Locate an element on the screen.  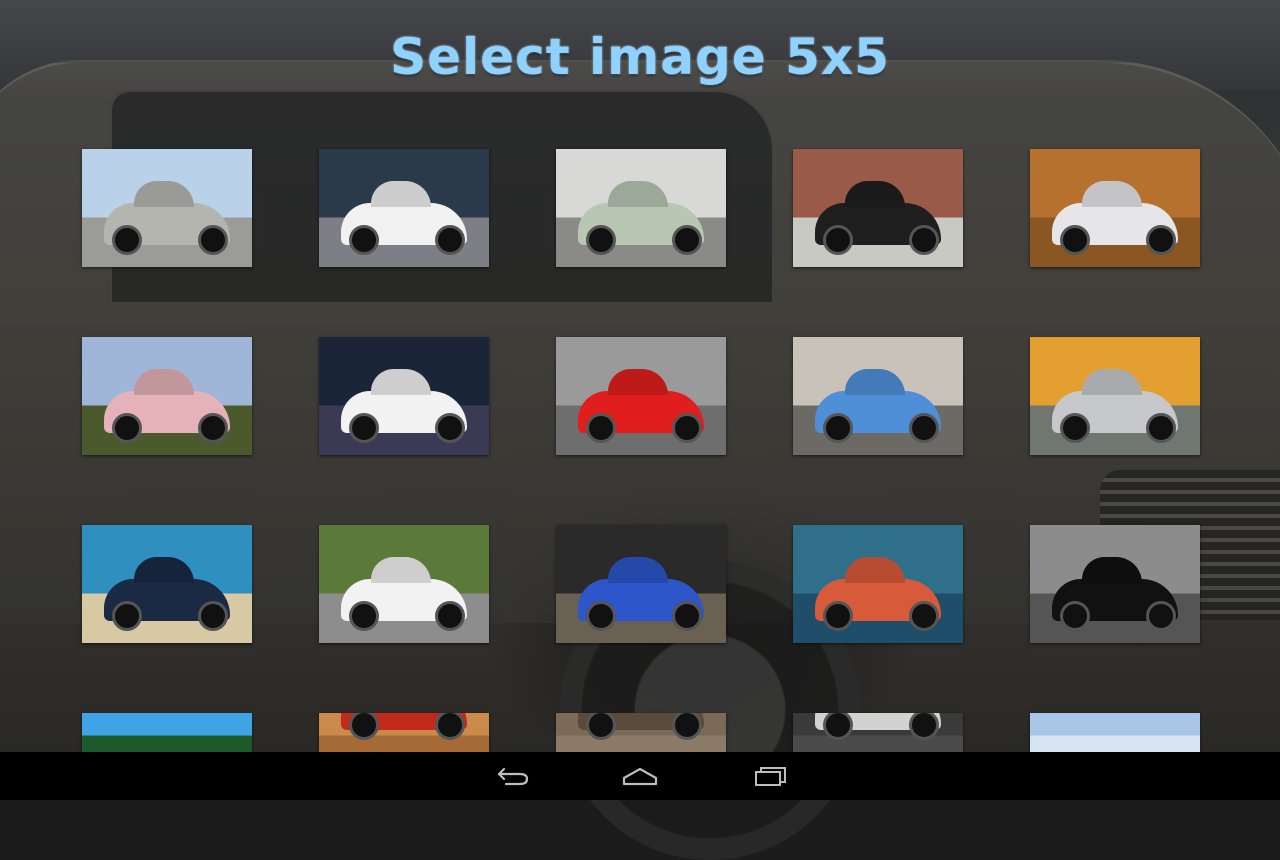
back-icon is located at coordinates (513, 776).